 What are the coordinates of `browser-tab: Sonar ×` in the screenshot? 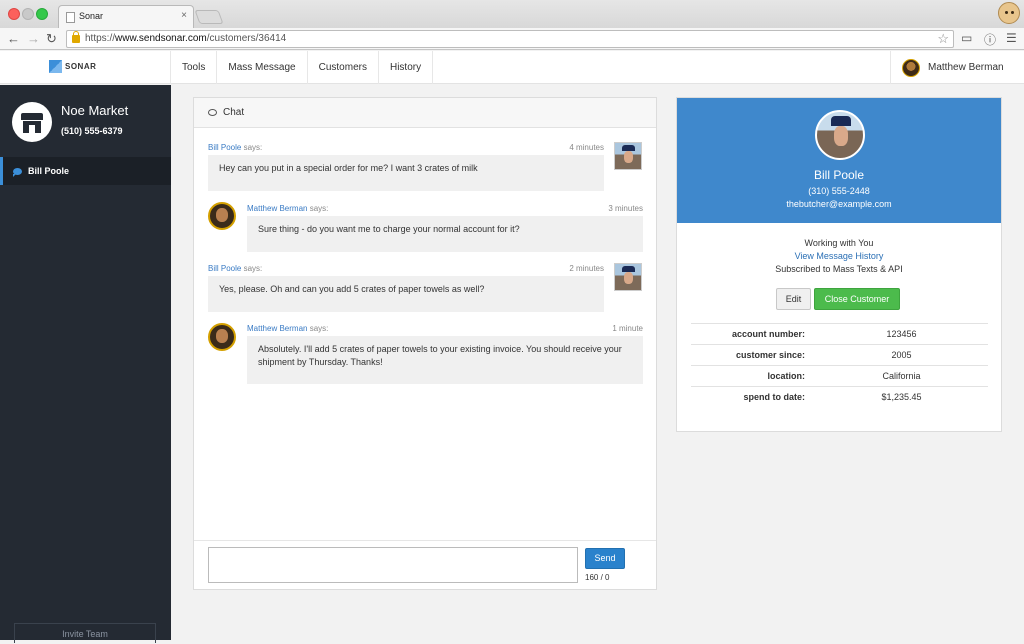 It's located at (126, 16).